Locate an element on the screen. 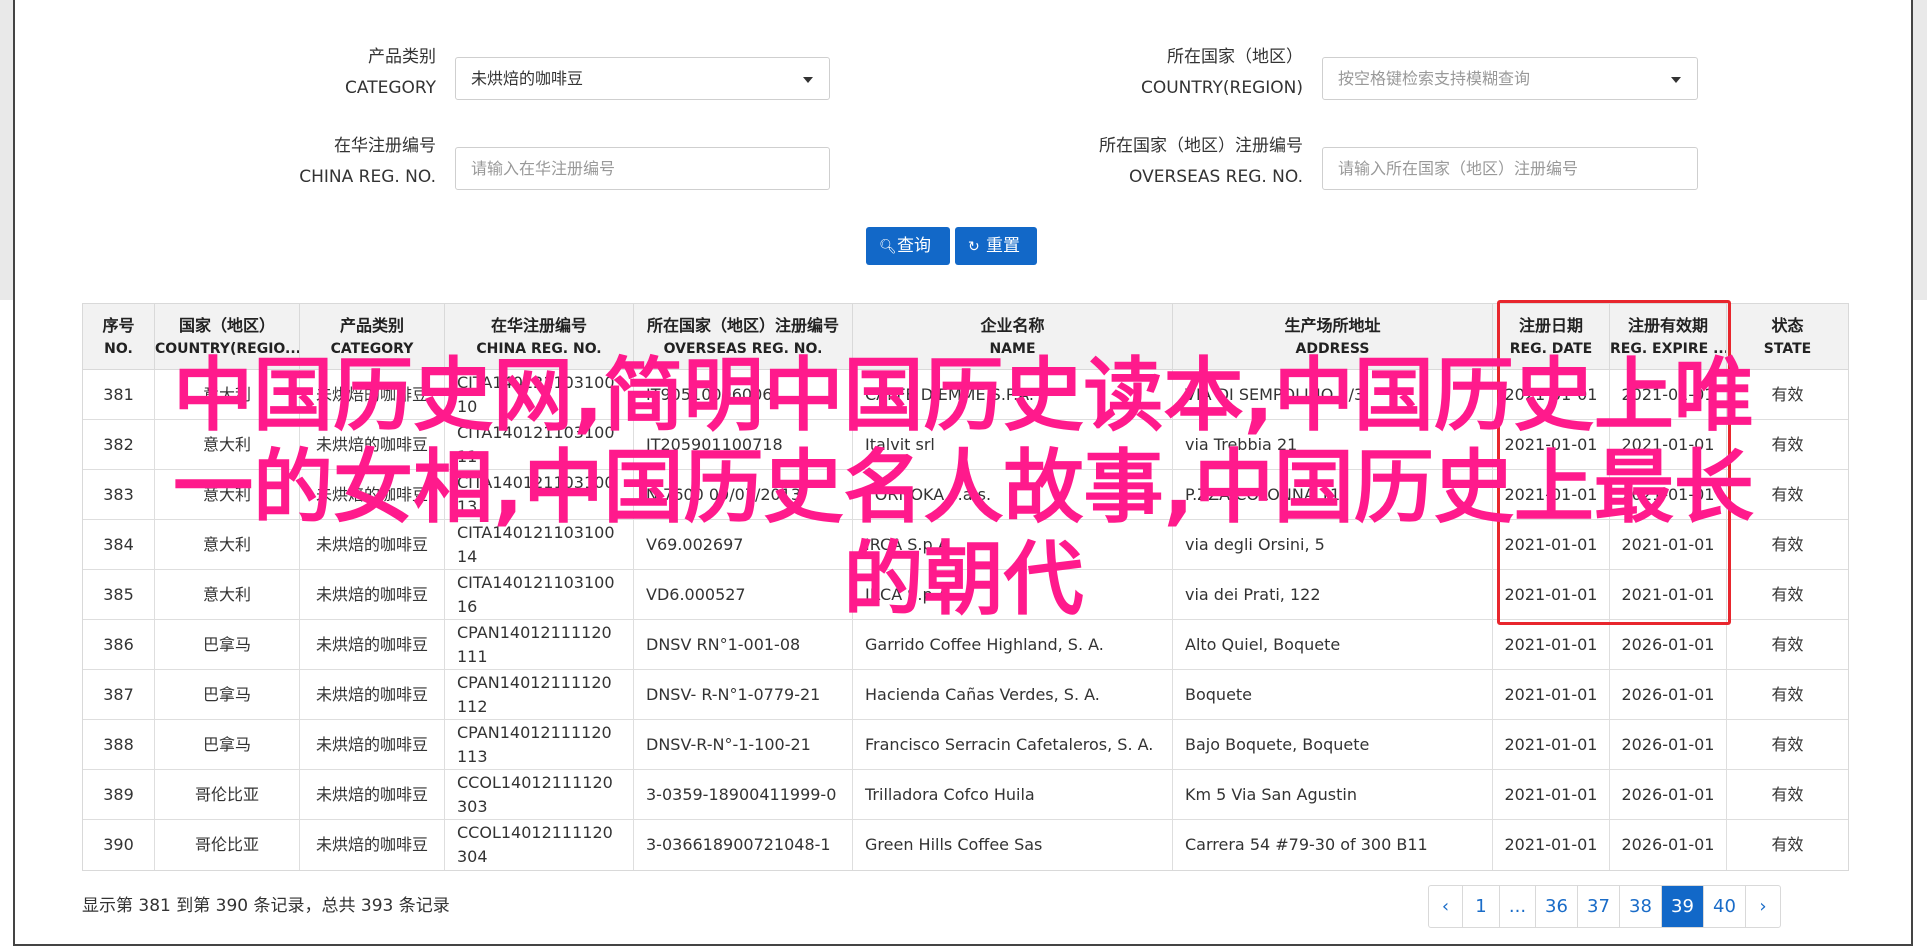 Image resolution: width=1927 pixels, height=950 pixels. china-reg-label-en: CHINA REG. NO. is located at coordinates (367, 177).